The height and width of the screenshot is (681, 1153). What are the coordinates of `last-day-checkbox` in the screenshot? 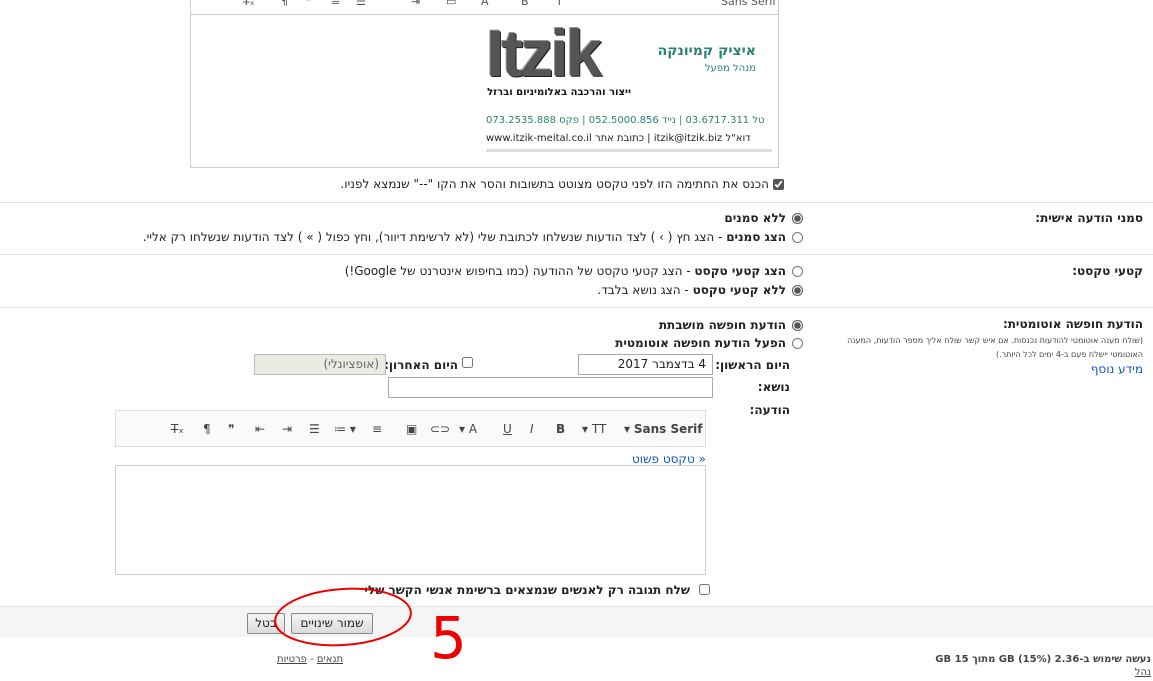 It's located at (467, 362).